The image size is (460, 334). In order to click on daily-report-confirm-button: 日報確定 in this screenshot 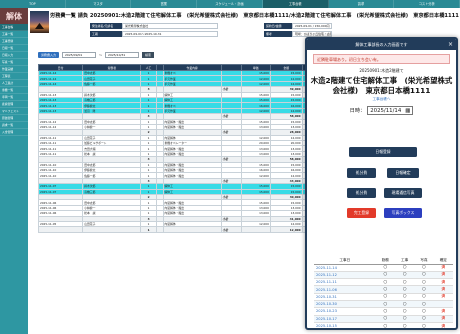, I will do `click(403, 173)`.